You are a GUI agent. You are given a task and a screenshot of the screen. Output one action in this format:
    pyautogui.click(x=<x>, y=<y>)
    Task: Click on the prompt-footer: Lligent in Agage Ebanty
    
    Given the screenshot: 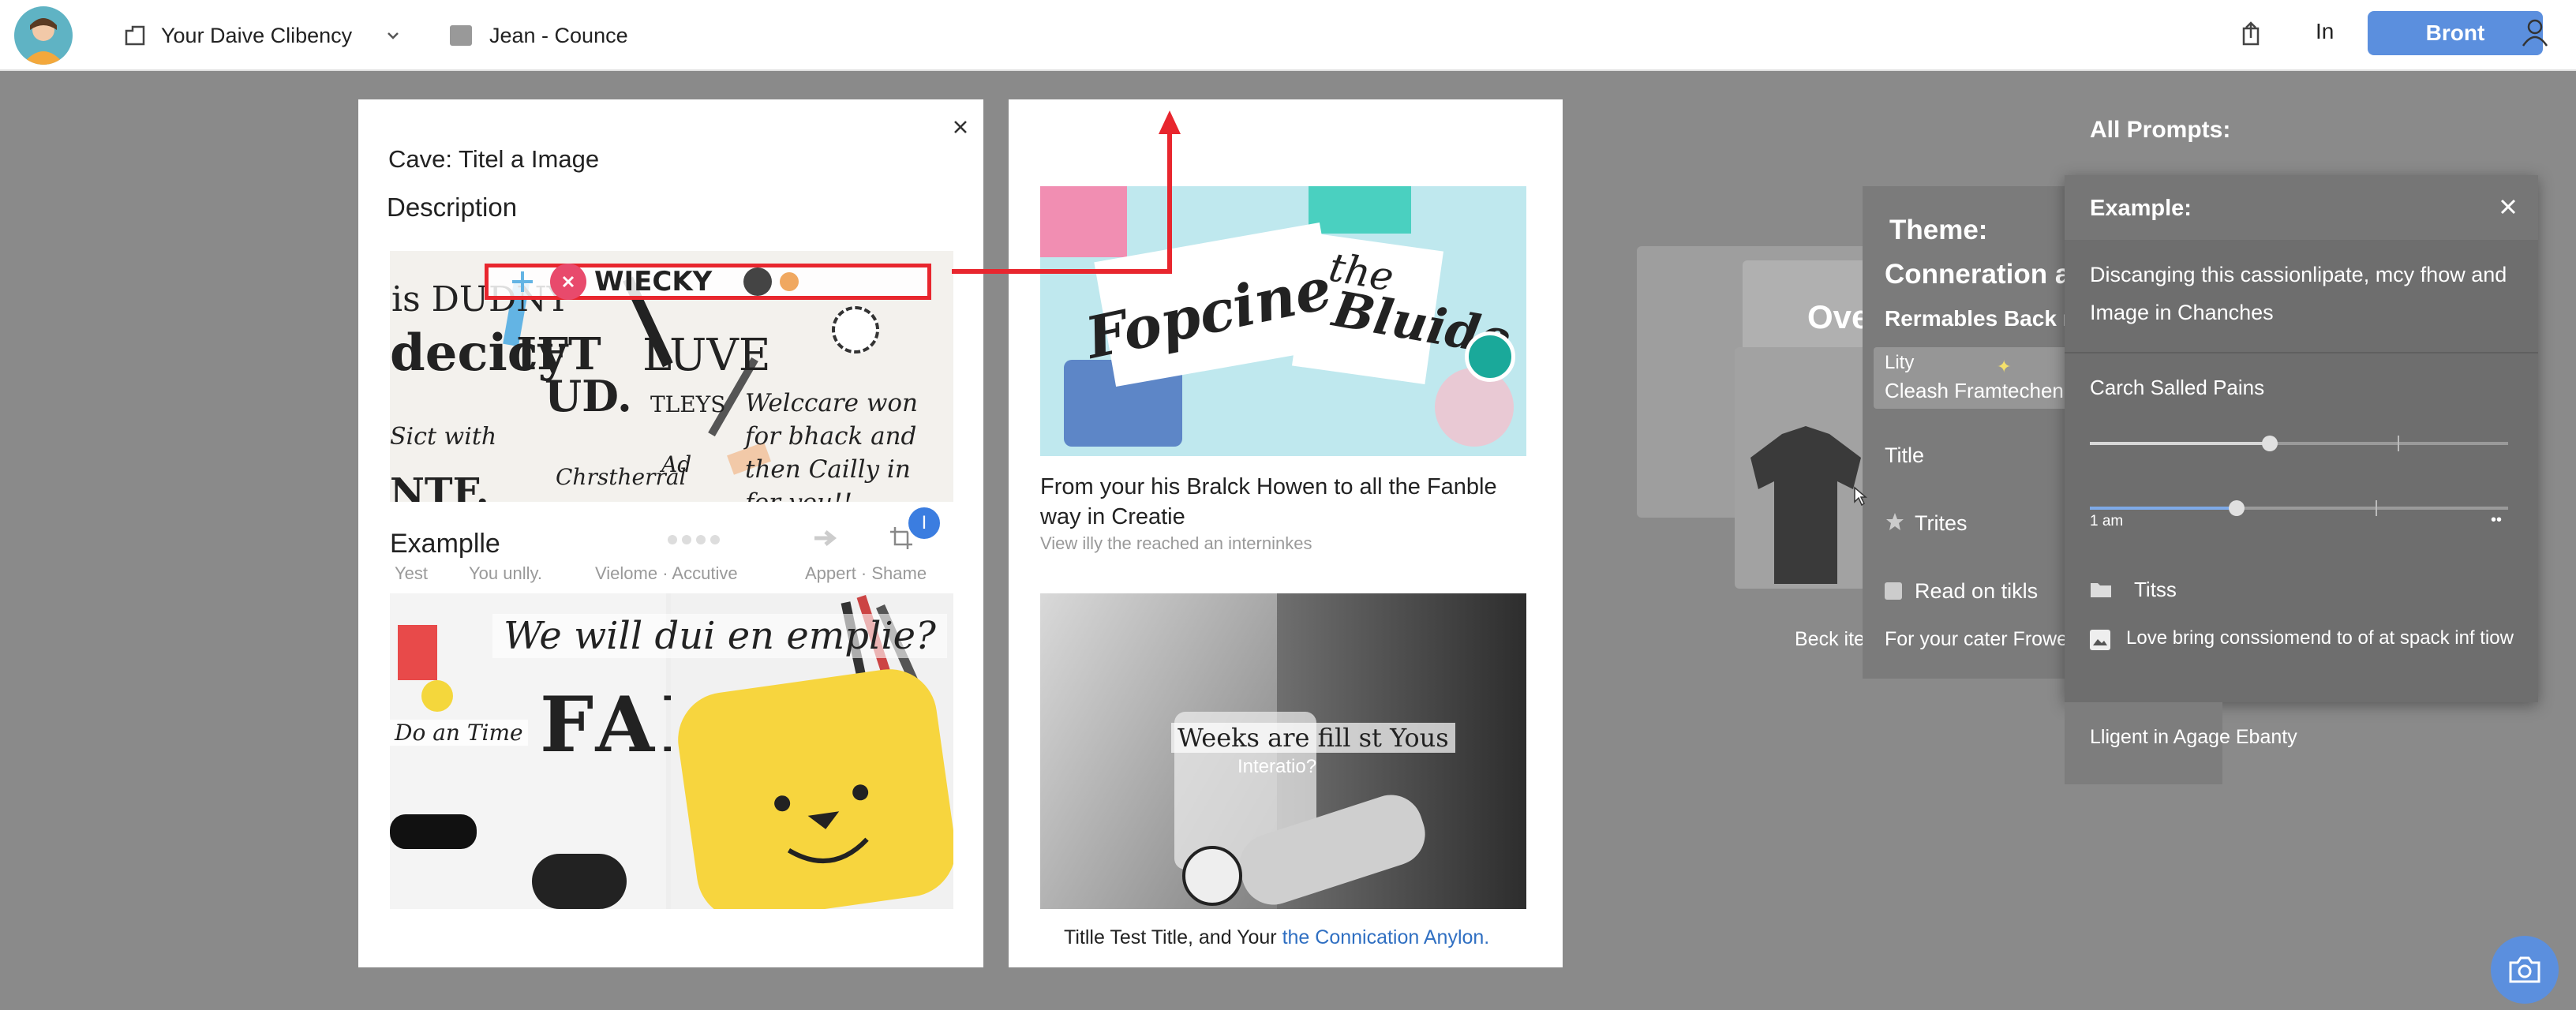 What is the action you would take?
    pyautogui.click(x=2193, y=737)
    